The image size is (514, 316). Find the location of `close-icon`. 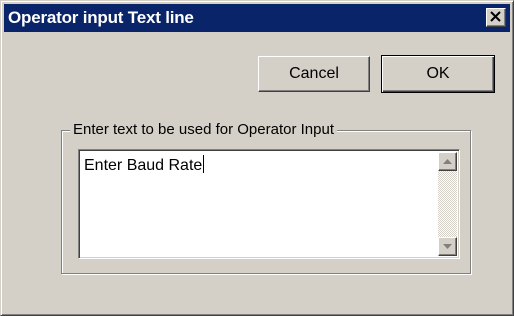

close-icon is located at coordinates (495, 16).